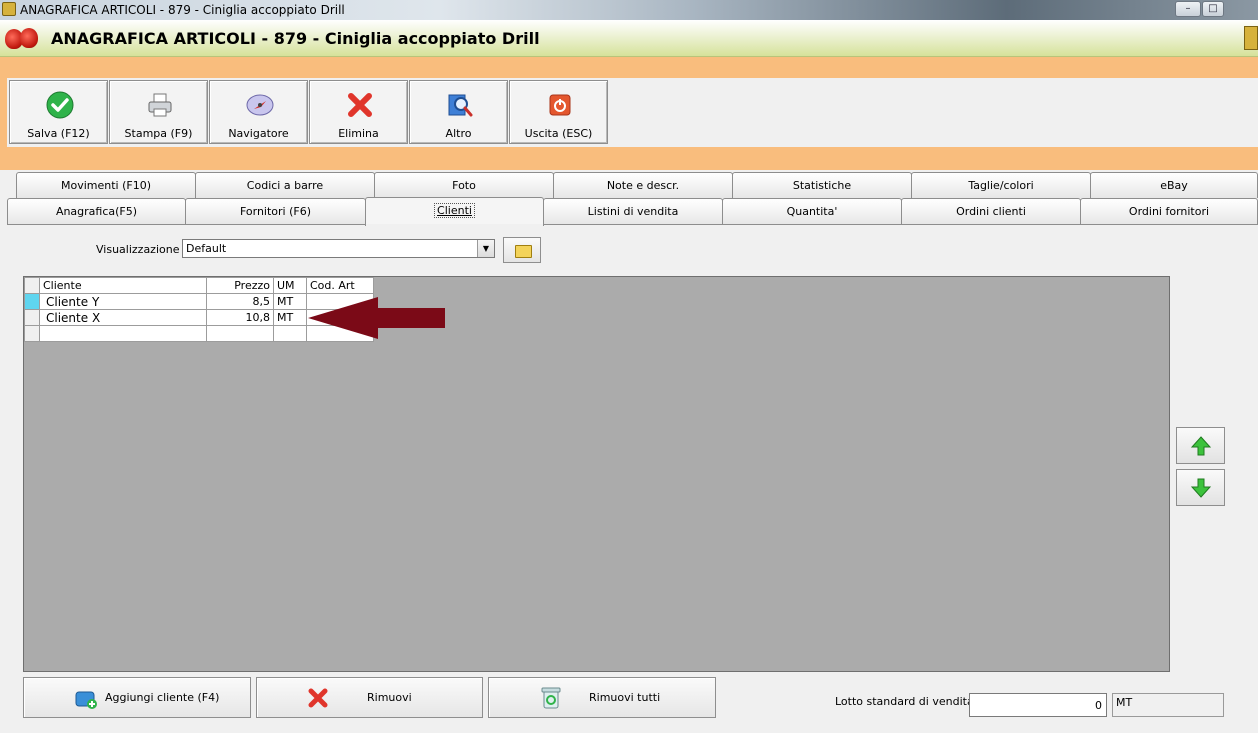 This screenshot has height=733, width=1258. I want to click on remove-button-label: Rimuovi, so click(389, 697).